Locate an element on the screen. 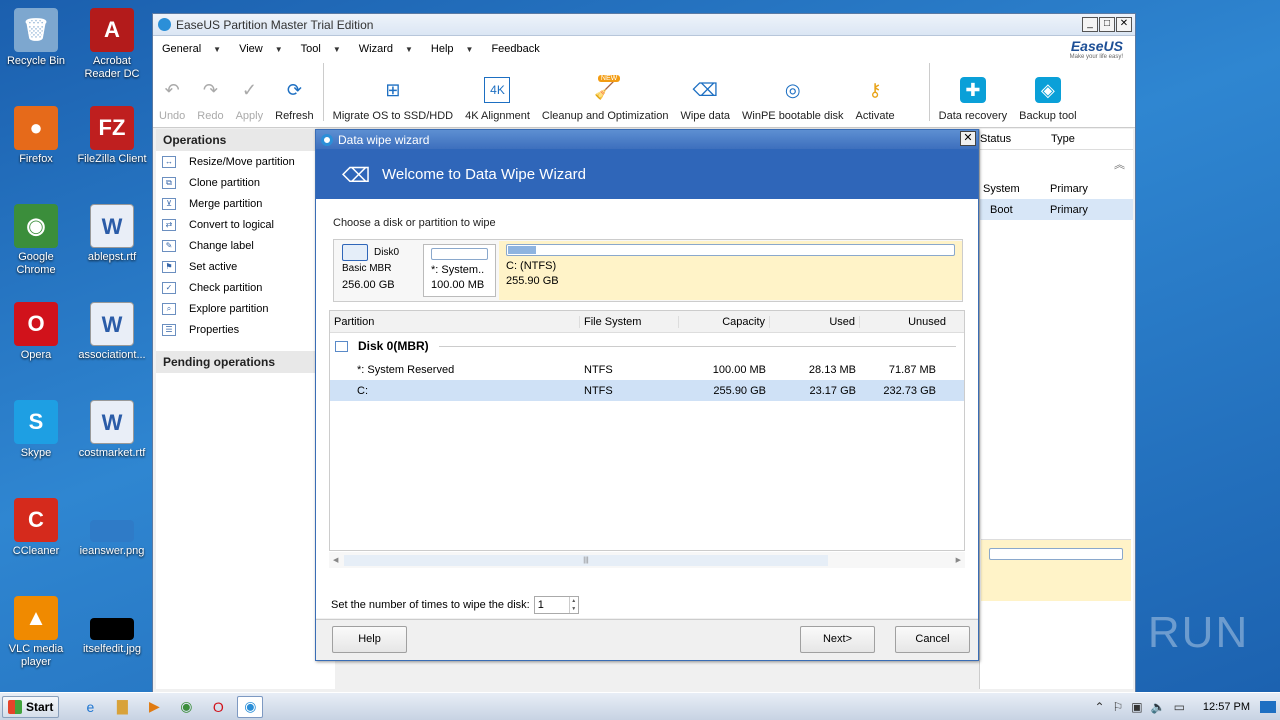 The width and height of the screenshot is (1280, 720). operation-item: ✎ Change label is located at coordinates (245, 245).